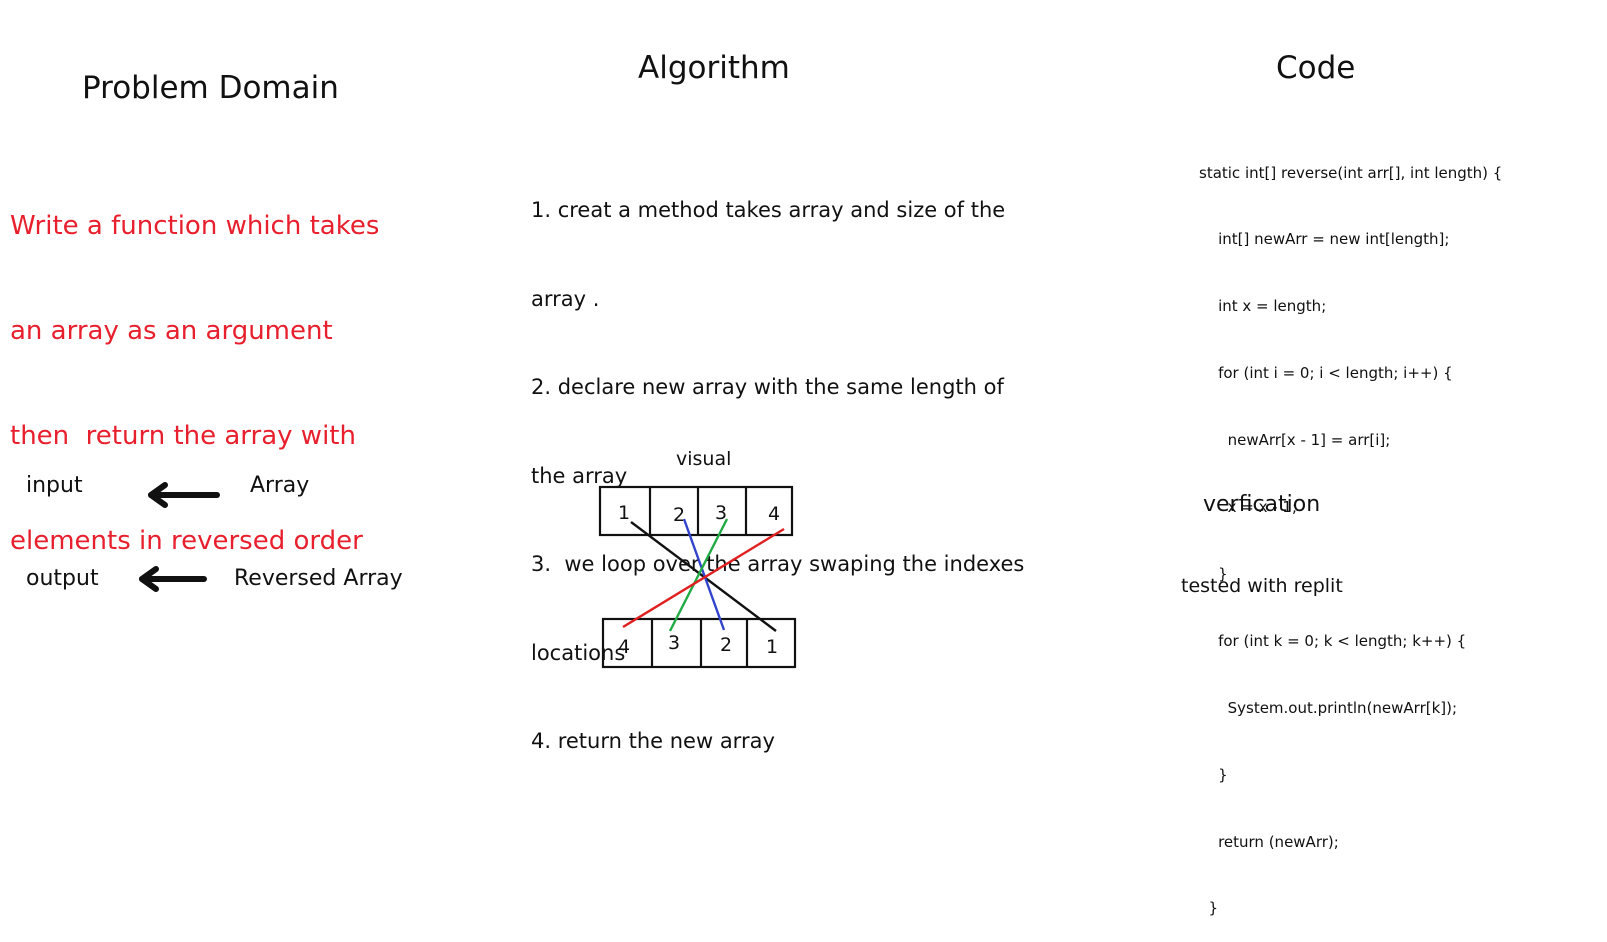 The width and height of the screenshot is (1607, 942). Describe the element at coordinates (624, 647) in the screenshot. I see `bottom-cell: 4` at that location.